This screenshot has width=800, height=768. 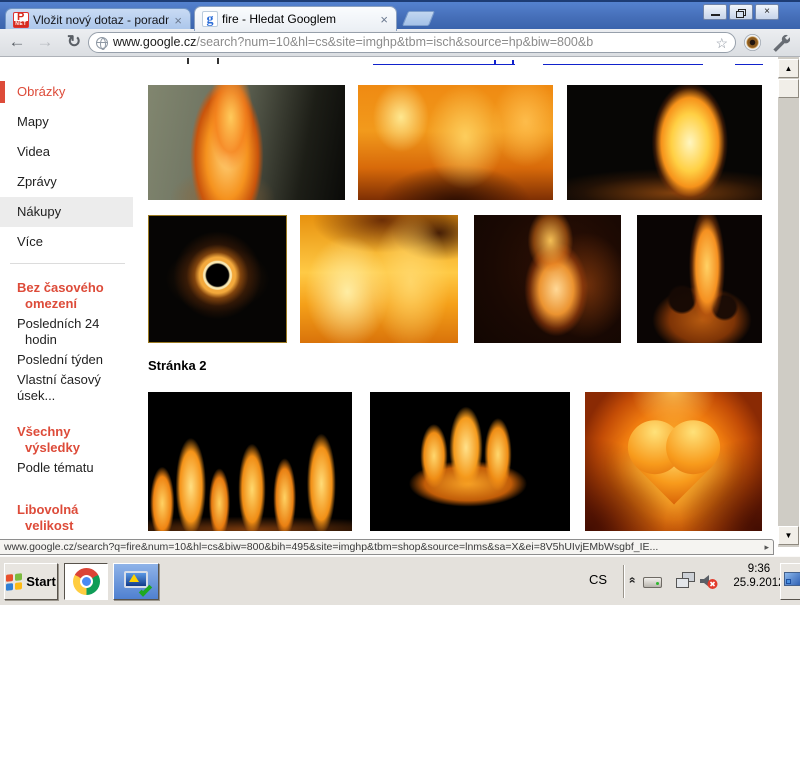 What do you see at coordinates (66, 92) in the screenshot?
I see `sidebar-item-obrazky: Obrázky` at bounding box center [66, 92].